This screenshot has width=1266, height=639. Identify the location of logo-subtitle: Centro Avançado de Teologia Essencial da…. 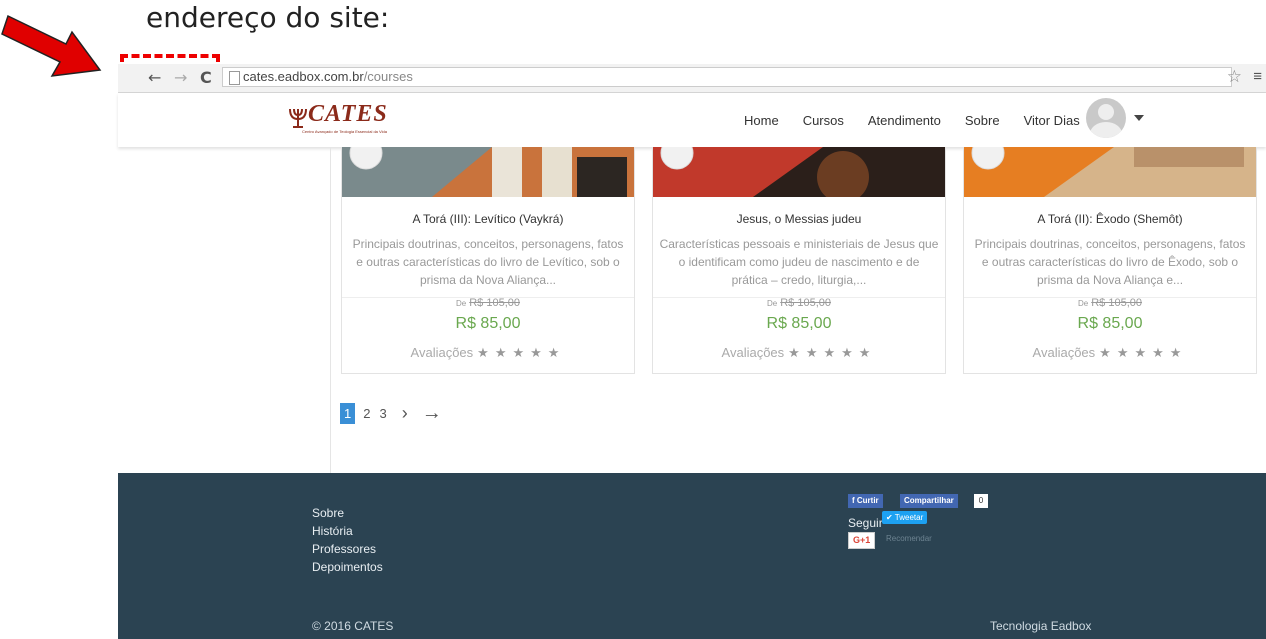
(344, 131).